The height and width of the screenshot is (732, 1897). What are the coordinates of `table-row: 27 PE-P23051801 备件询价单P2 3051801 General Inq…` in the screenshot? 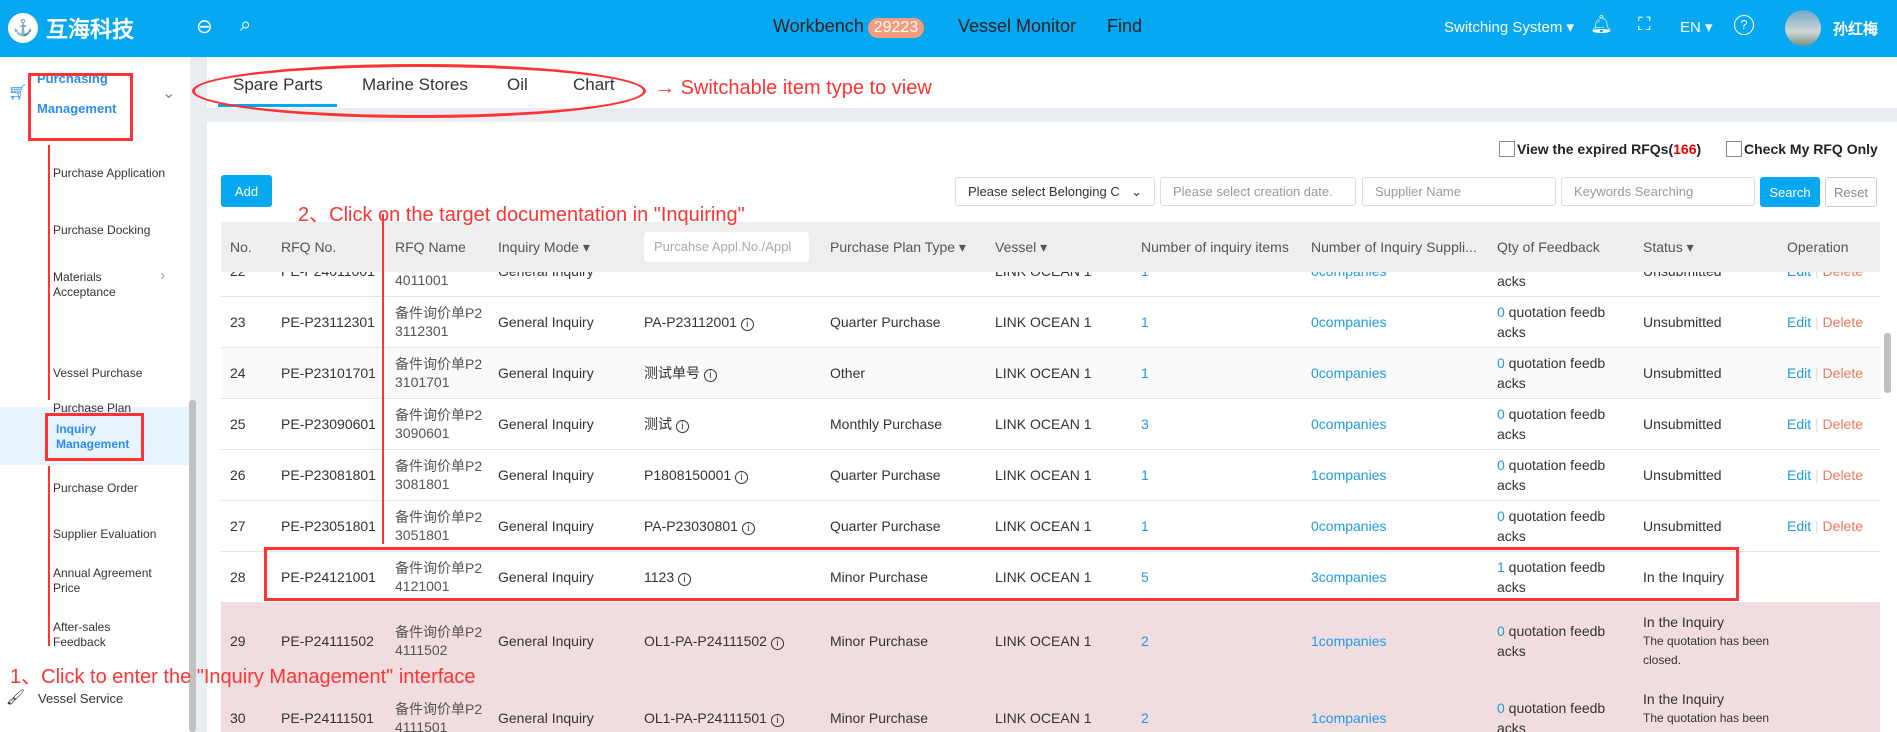 It's located at (1050, 526).